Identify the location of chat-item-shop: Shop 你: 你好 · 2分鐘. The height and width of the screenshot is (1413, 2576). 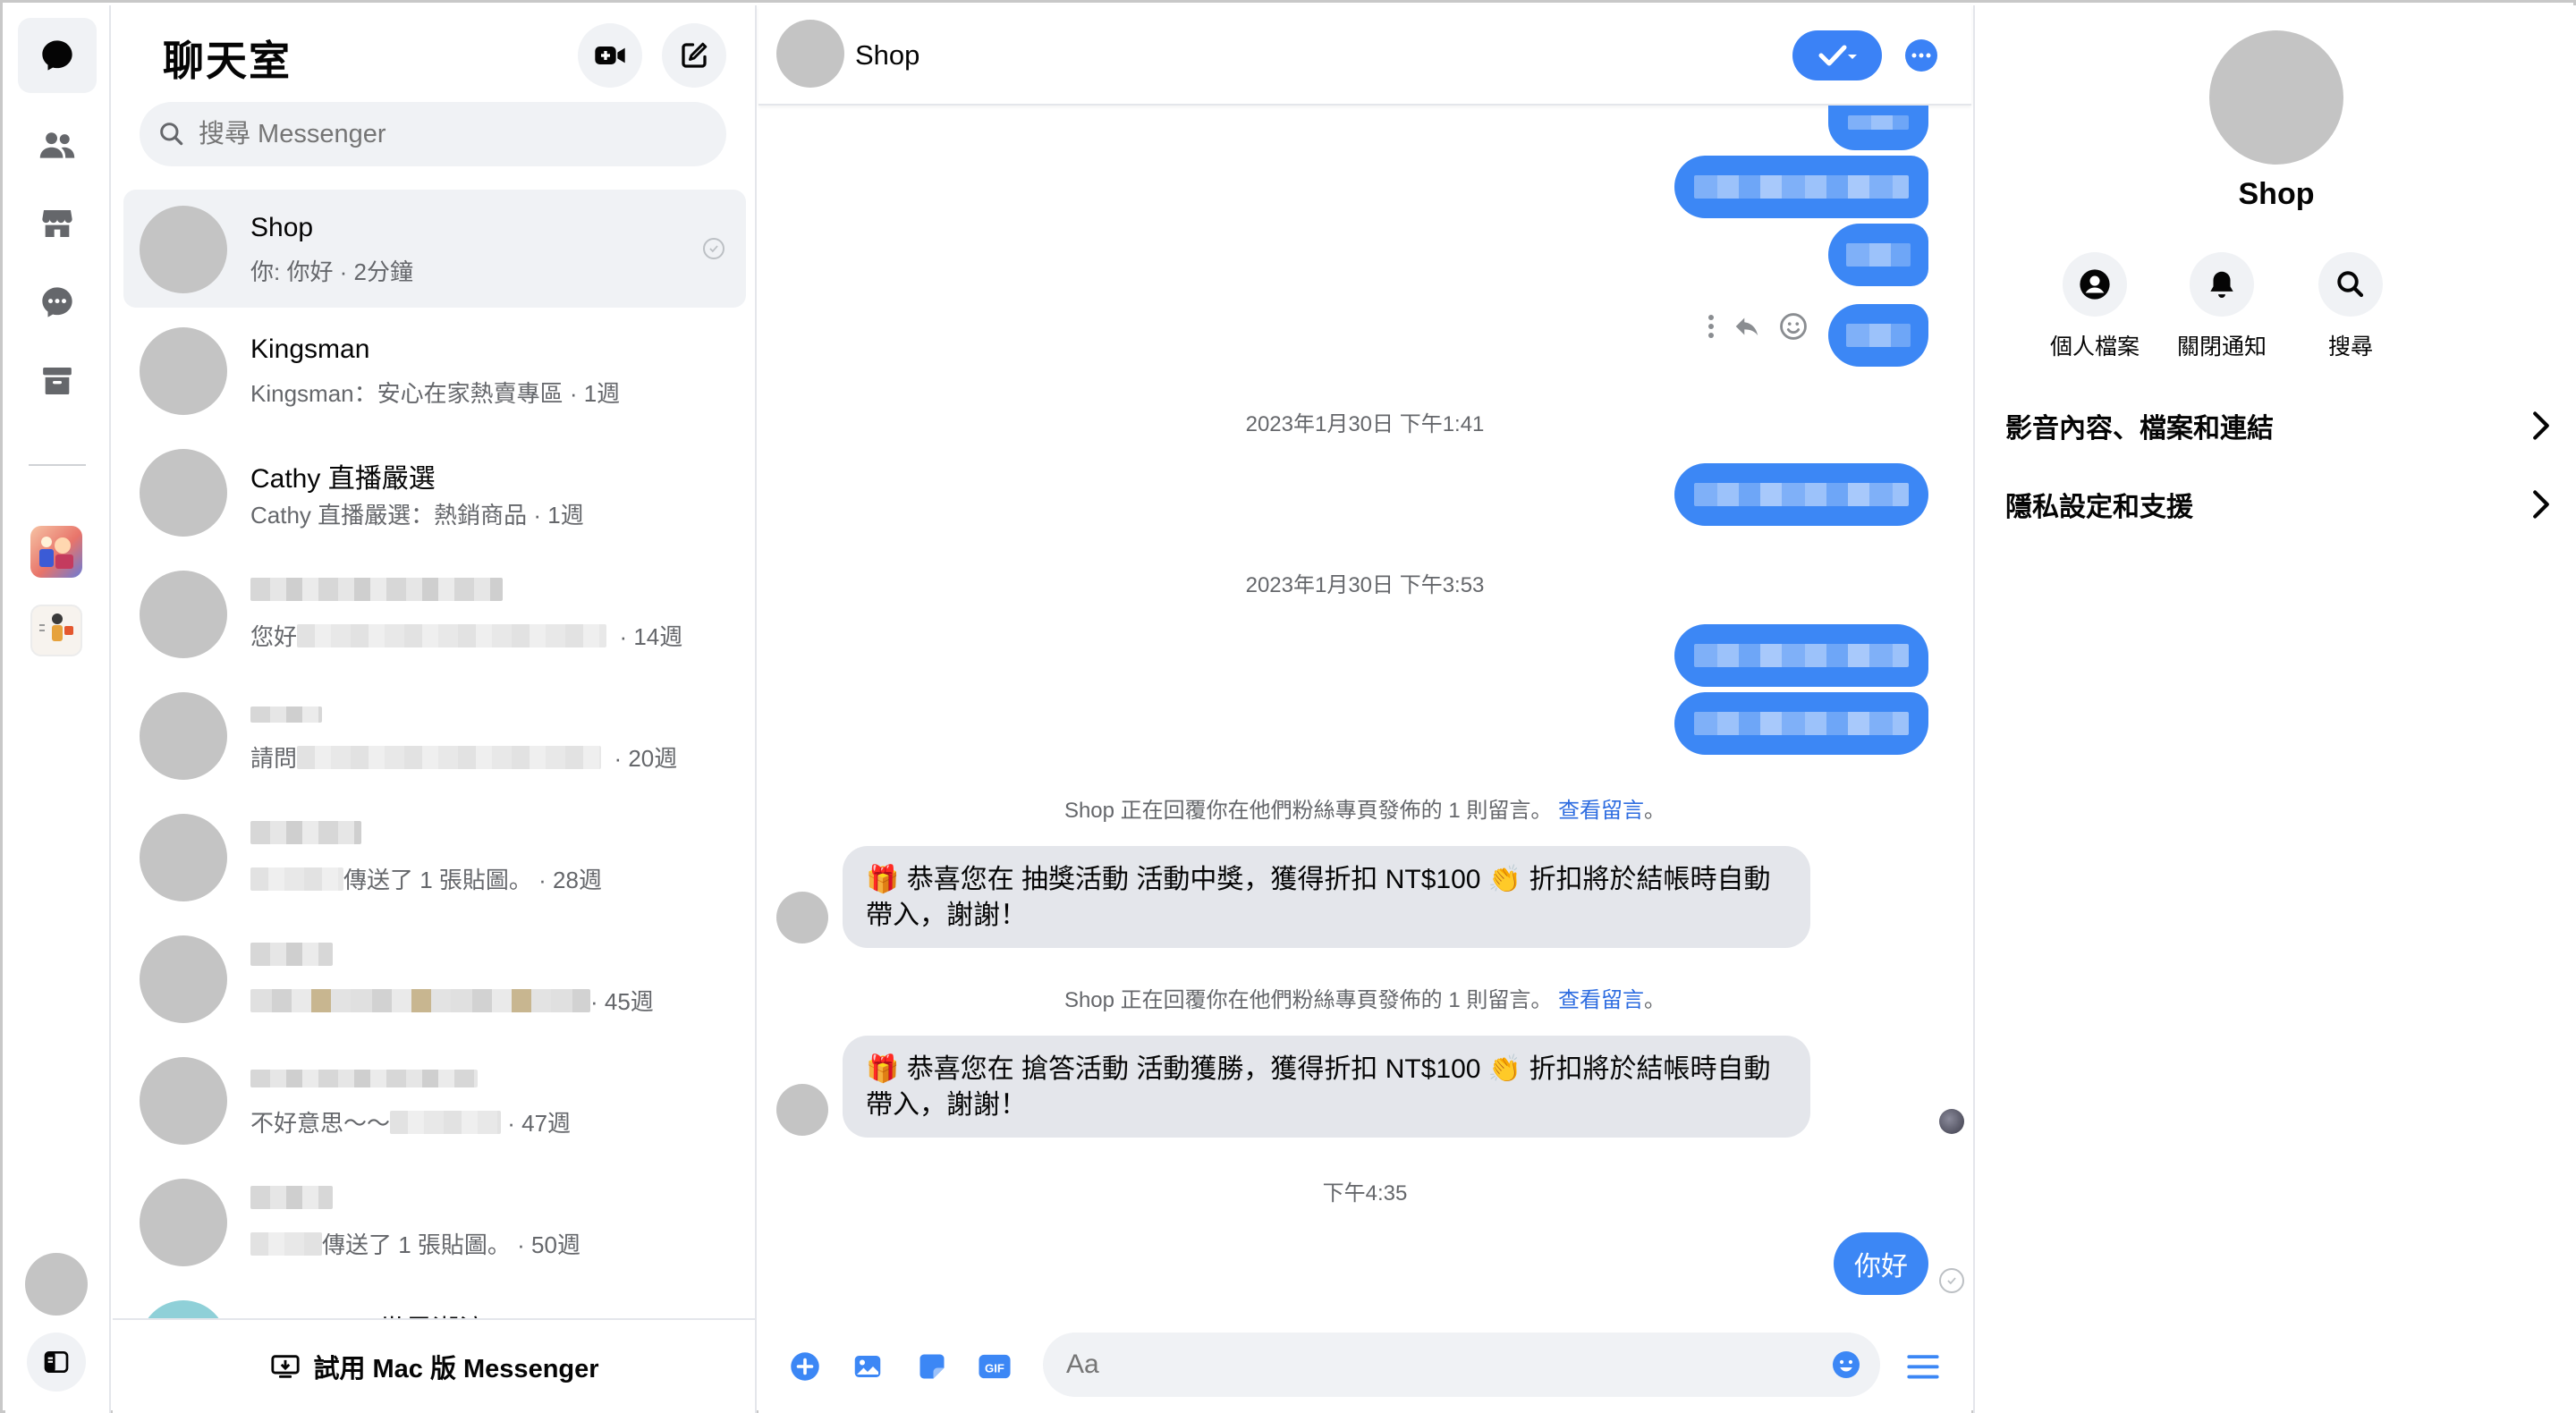
(434, 249).